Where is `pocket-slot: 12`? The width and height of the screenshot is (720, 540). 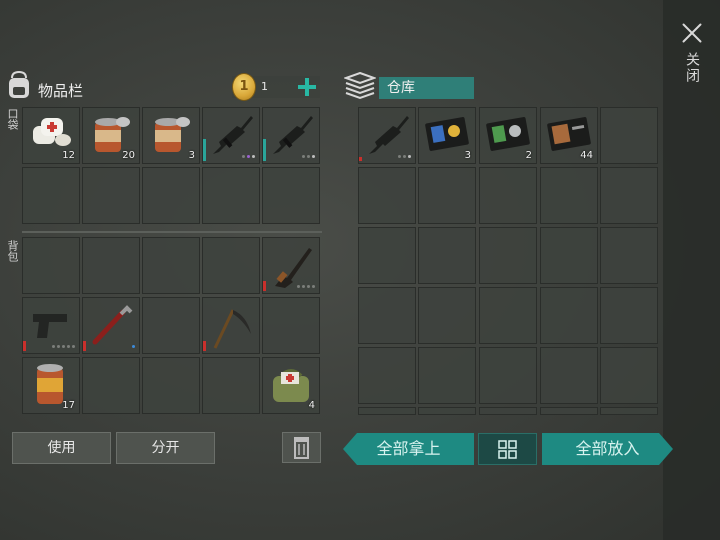
pocket-slot: 12 is located at coordinates (51, 135).